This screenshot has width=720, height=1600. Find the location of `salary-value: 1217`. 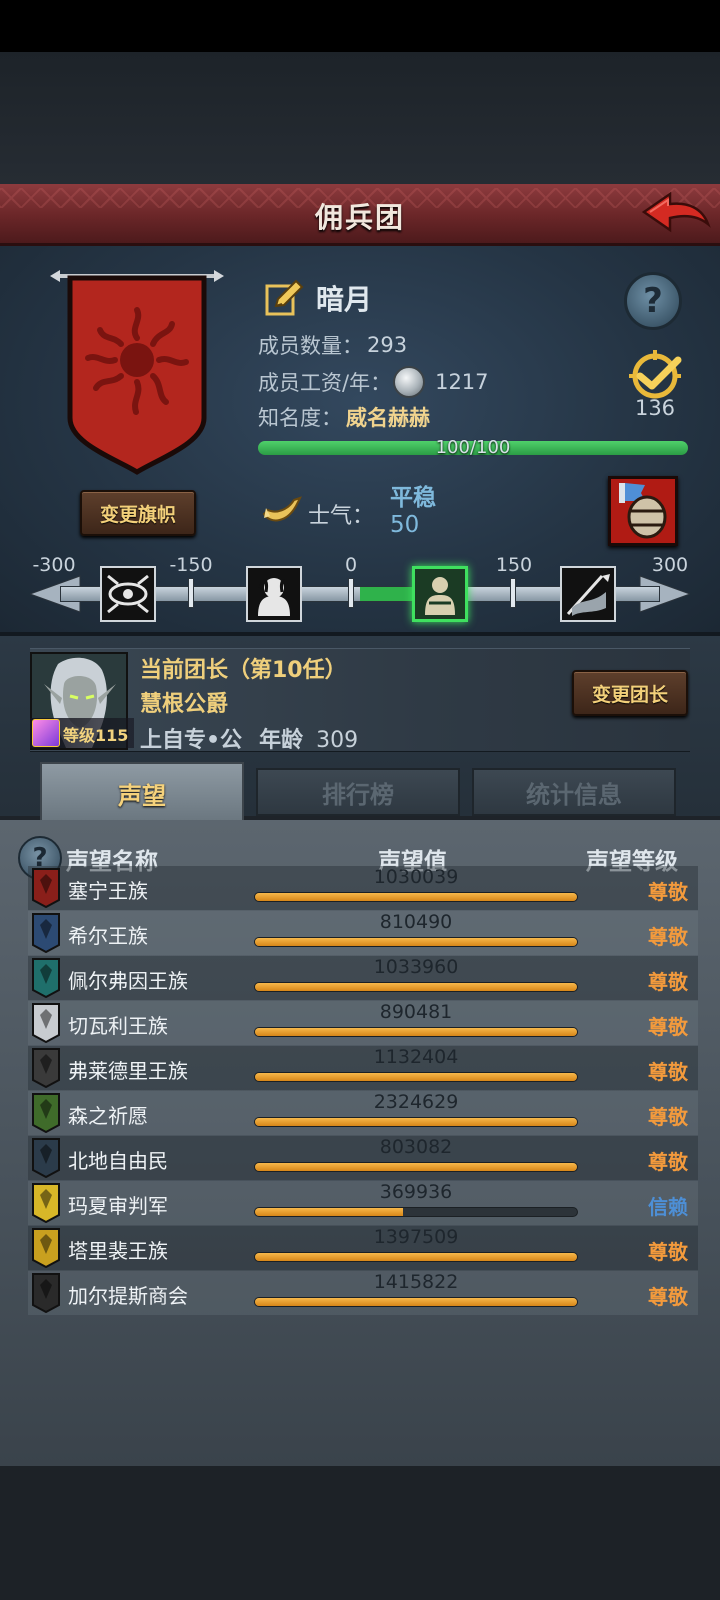

salary-value: 1217 is located at coordinates (462, 382).